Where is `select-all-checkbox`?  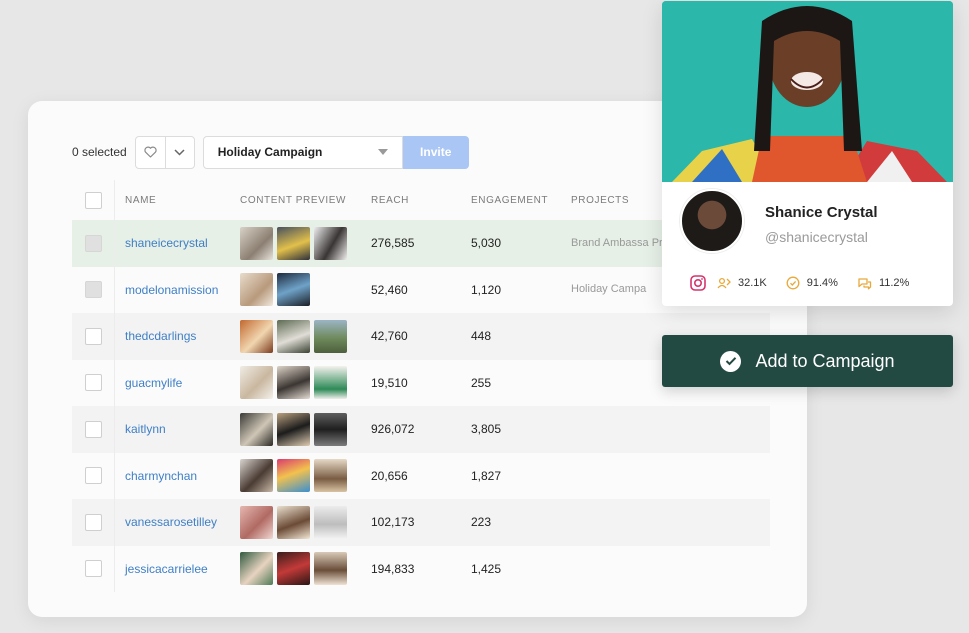 select-all-checkbox is located at coordinates (93, 200).